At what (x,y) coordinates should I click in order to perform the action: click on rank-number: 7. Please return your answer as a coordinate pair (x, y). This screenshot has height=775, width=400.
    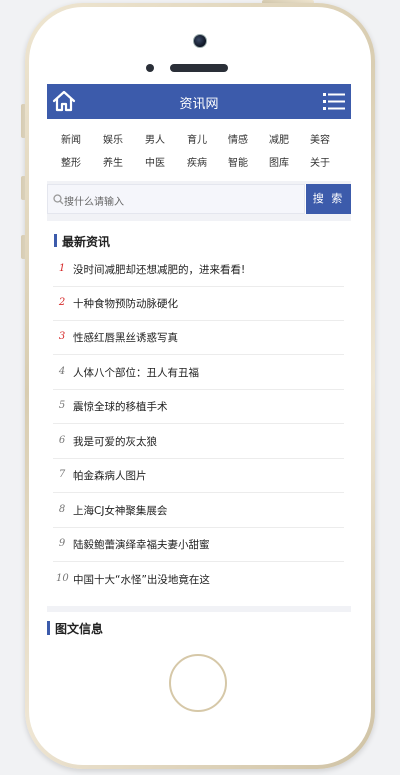
    Looking at the image, I should click on (62, 474).